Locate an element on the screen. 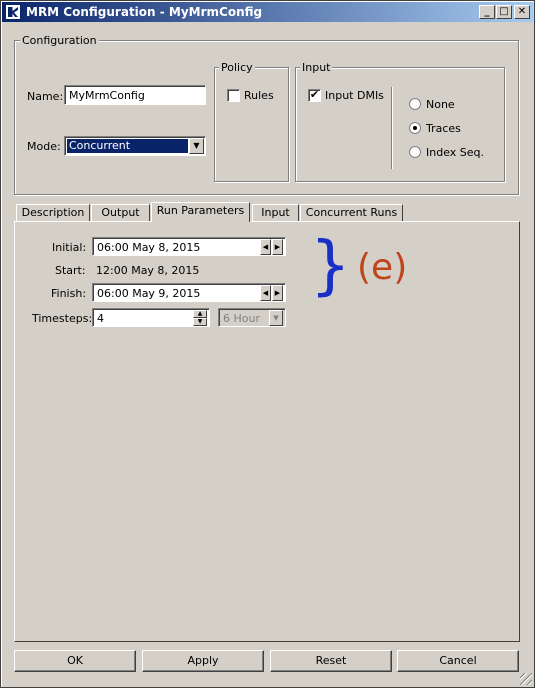 The height and width of the screenshot is (688, 535). apply-button: Apply is located at coordinates (203, 661).